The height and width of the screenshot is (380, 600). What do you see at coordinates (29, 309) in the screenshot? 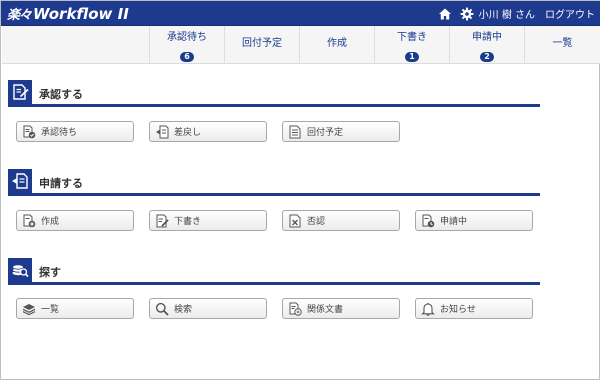
I see `stack-icon` at bounding box center [29, 309].